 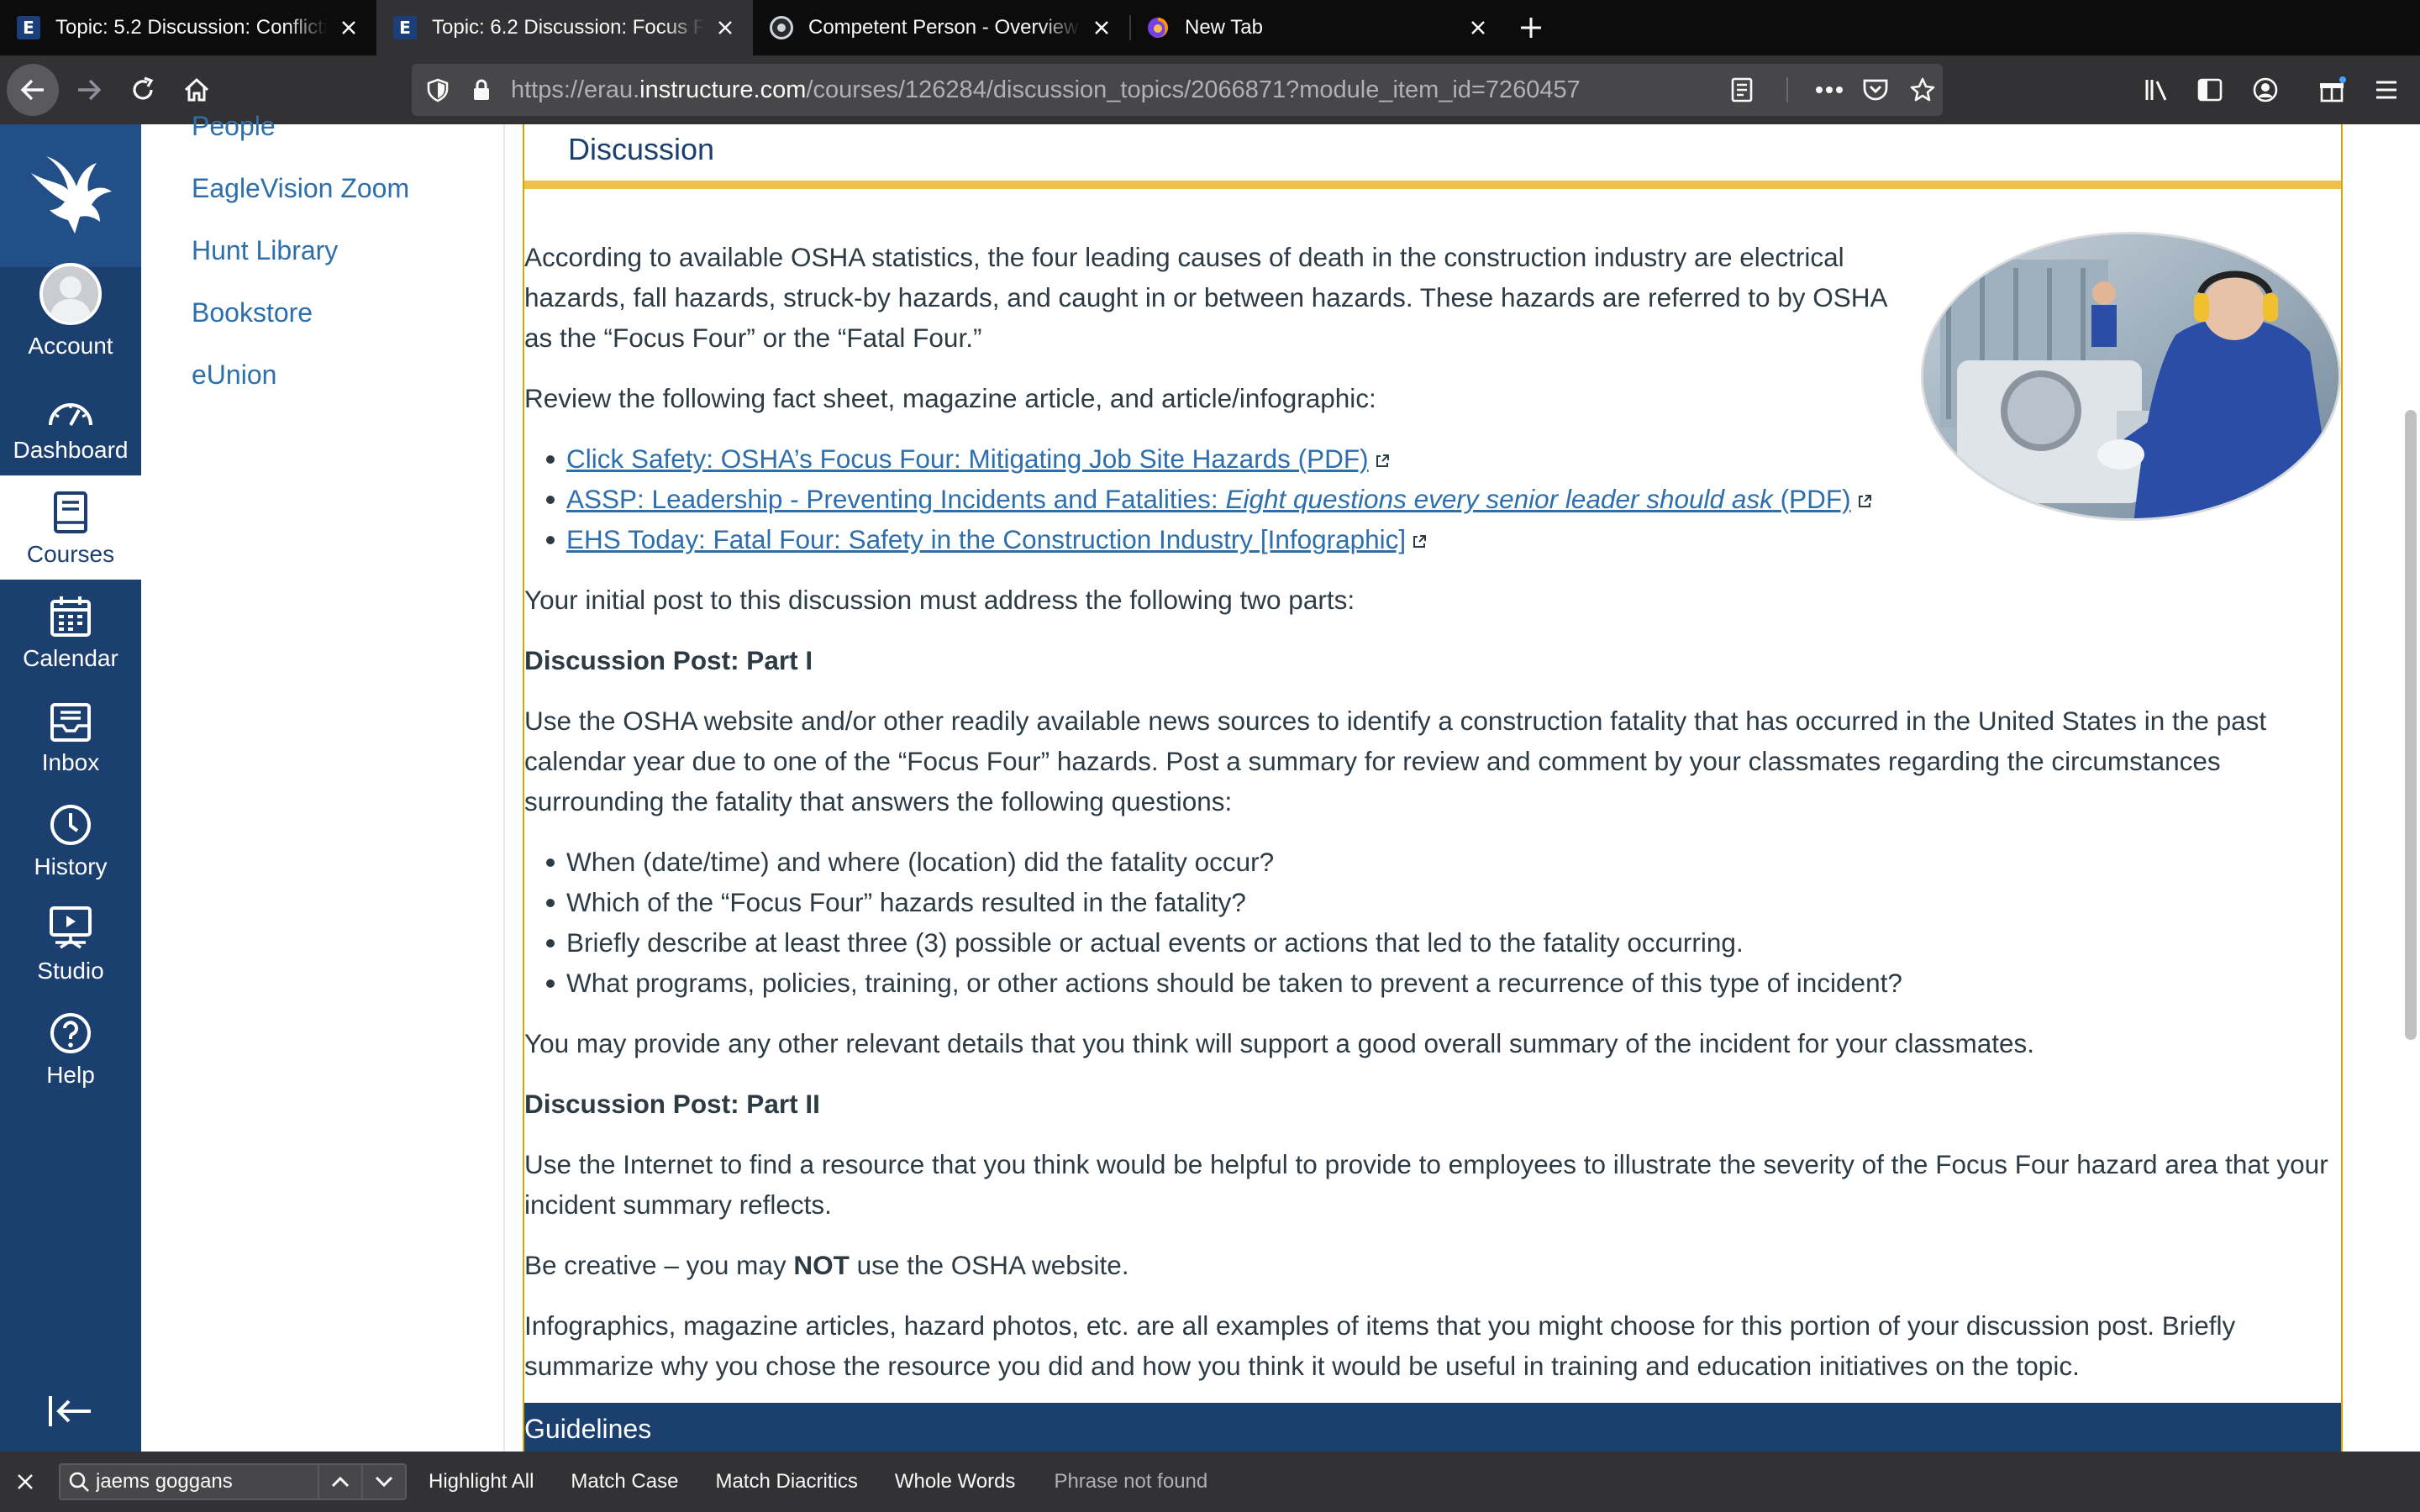 What do you see at coordinates (70, 658) in the screenshot?
I see `global-nav-label: Calendar` at bounding box center [70, 658].